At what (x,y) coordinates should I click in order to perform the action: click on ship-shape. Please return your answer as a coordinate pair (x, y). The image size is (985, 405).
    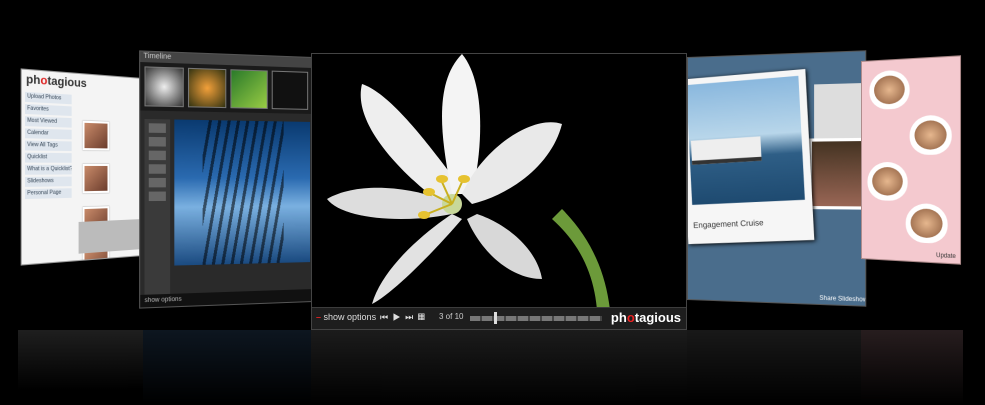
    Looking at the image, I should click on (726, 150).